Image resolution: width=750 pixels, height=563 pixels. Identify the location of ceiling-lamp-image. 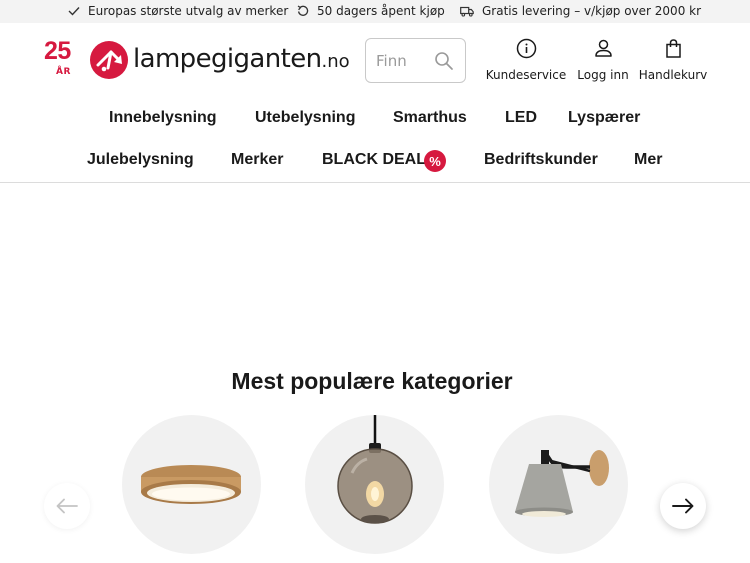
(191, 484).